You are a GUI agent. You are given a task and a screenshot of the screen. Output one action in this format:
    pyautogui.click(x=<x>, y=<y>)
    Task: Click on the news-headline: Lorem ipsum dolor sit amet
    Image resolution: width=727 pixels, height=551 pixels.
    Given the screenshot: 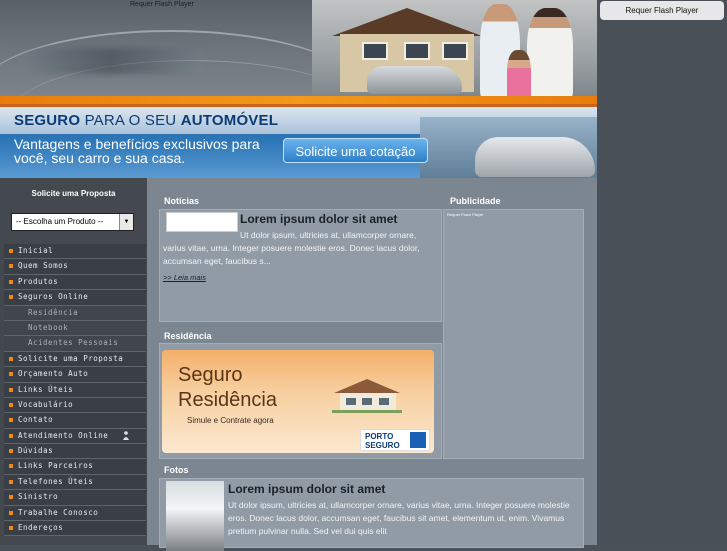 What is the action you would take?
    pyautogui.click(x=318, y=219)
    